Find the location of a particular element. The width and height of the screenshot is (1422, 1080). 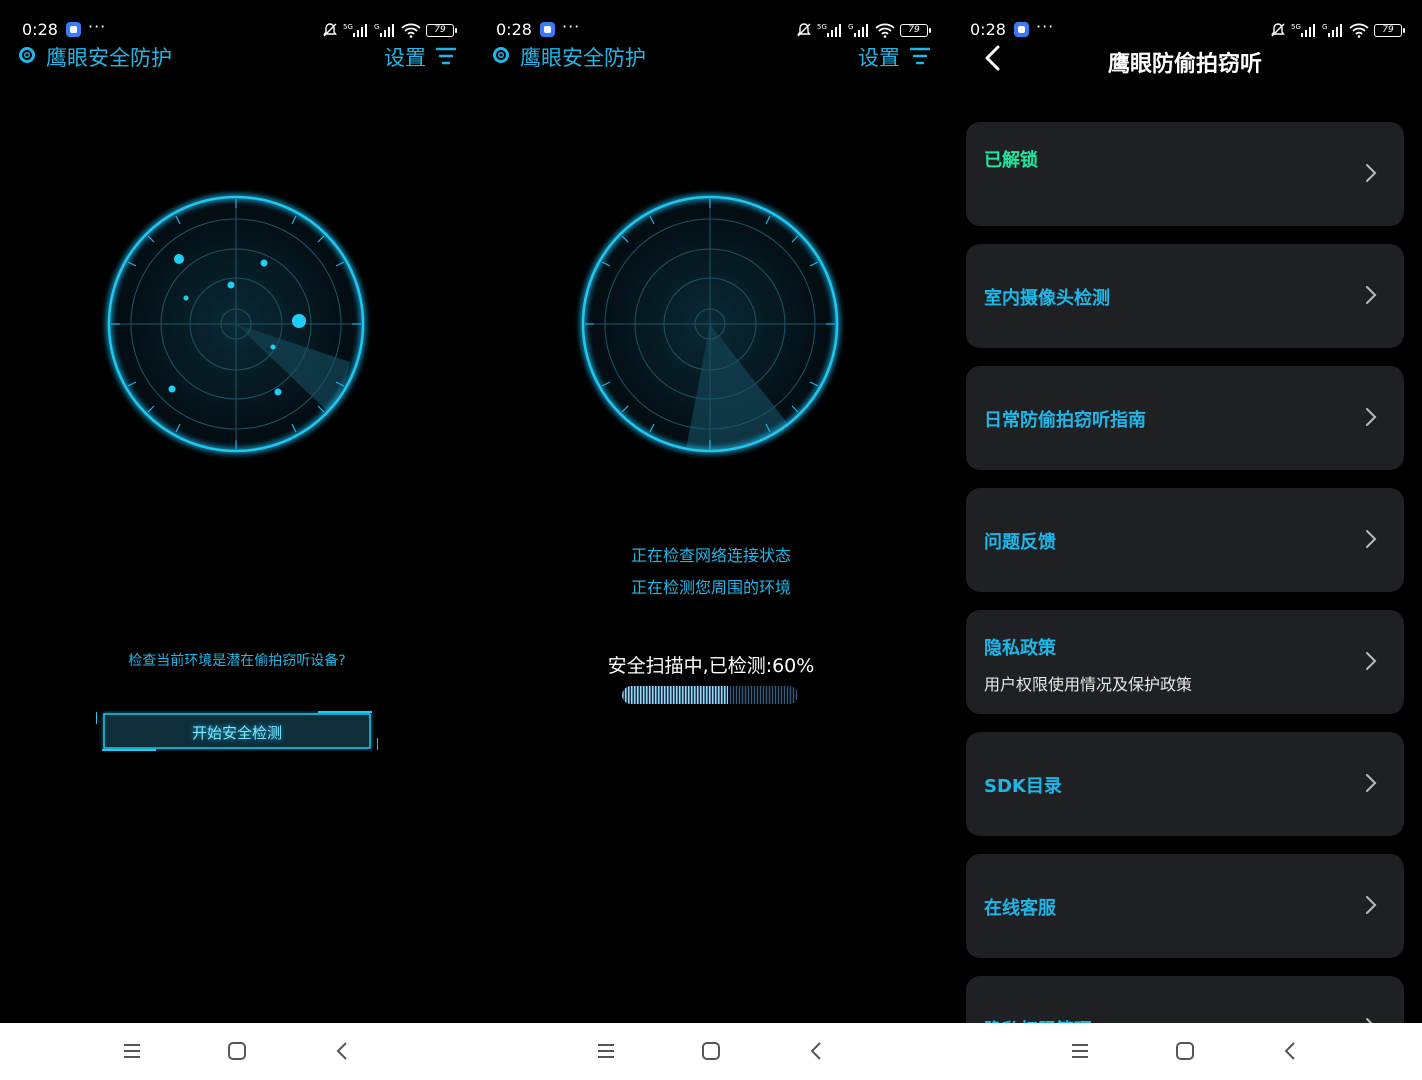

scan-progress-bar is located at coordinates (710, 695).